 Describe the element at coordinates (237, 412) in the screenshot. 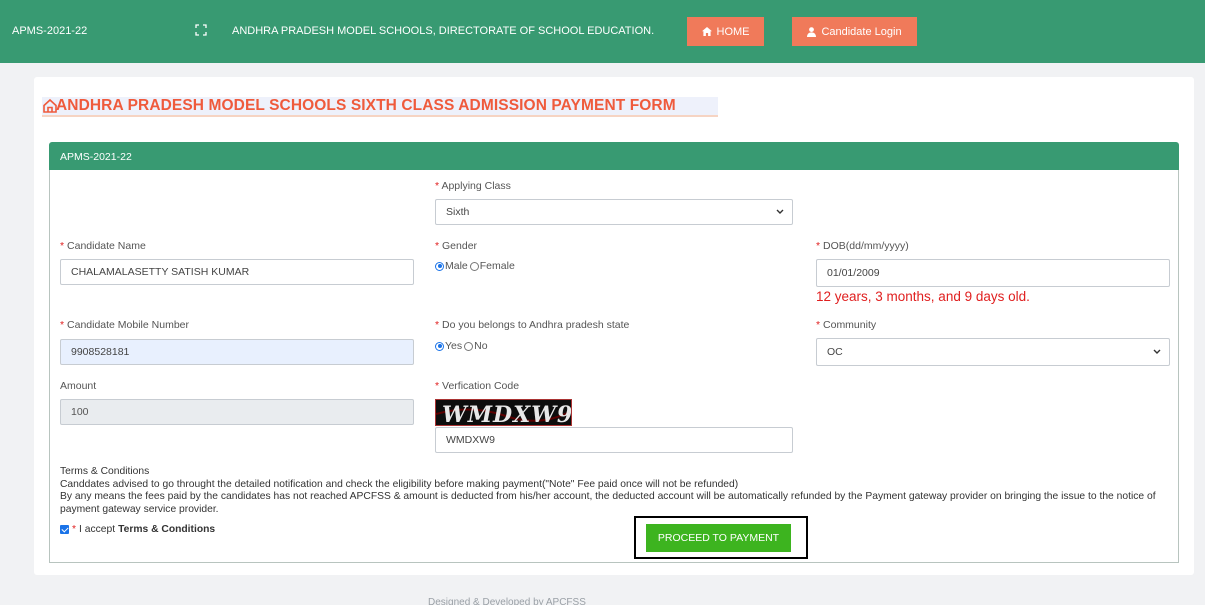

I see `amount-input: 100` at that location.